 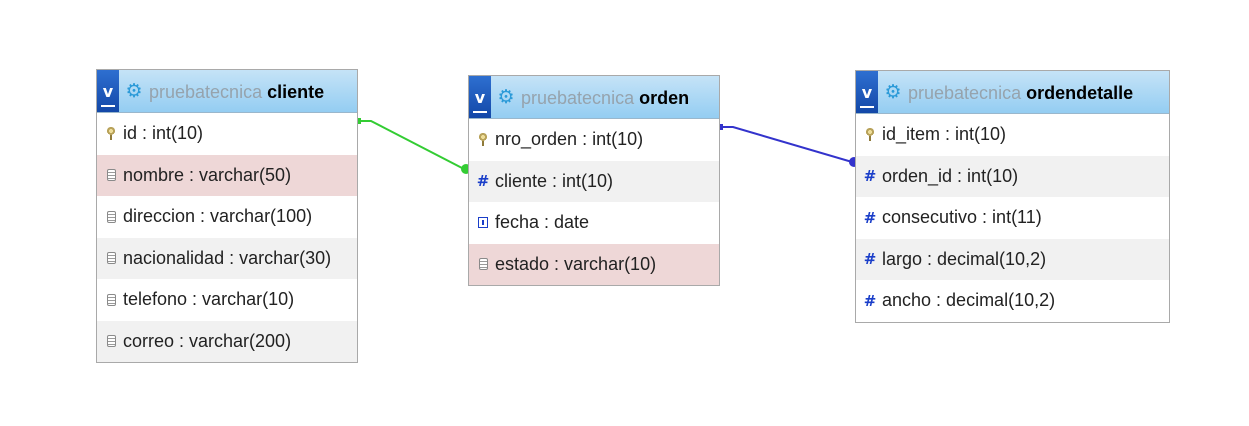 I want to click on column-label: largo : decimal(10,2), so click(x=964, y=258).